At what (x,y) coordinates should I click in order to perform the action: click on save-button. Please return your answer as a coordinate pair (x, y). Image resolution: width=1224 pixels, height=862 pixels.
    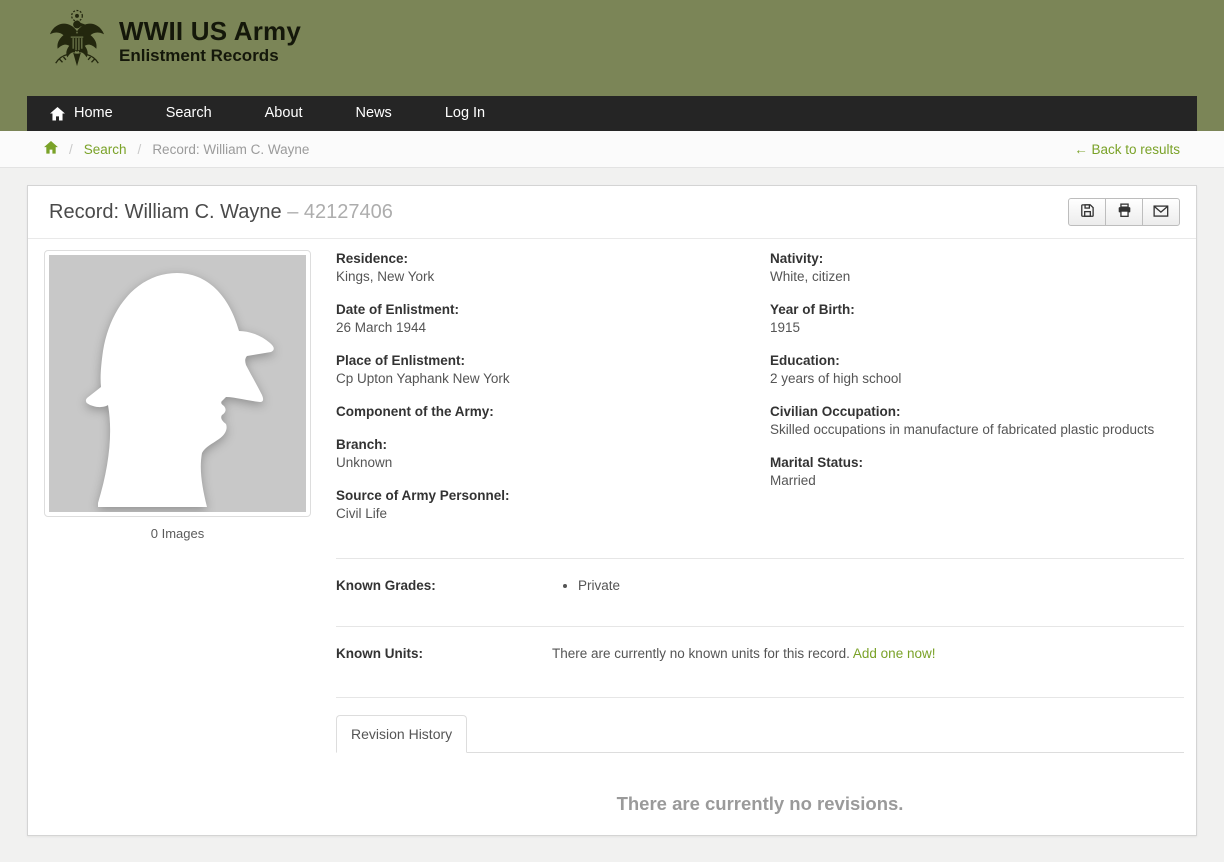
    Looking at the image, I should click on (1087, 212).